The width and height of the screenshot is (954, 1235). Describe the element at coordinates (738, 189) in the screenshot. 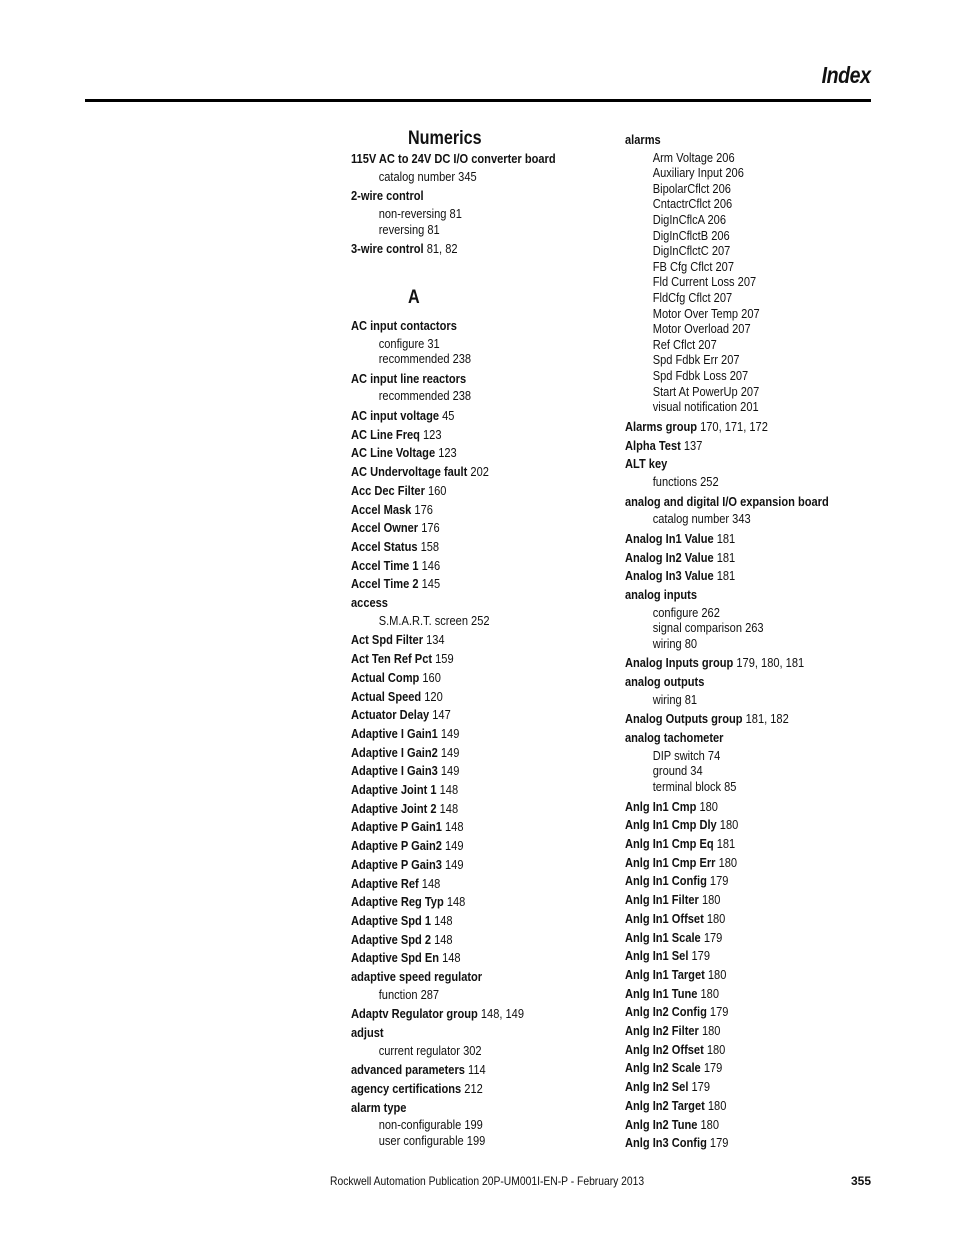

I see `index-subentry: BipolarCflct 206` at that location.